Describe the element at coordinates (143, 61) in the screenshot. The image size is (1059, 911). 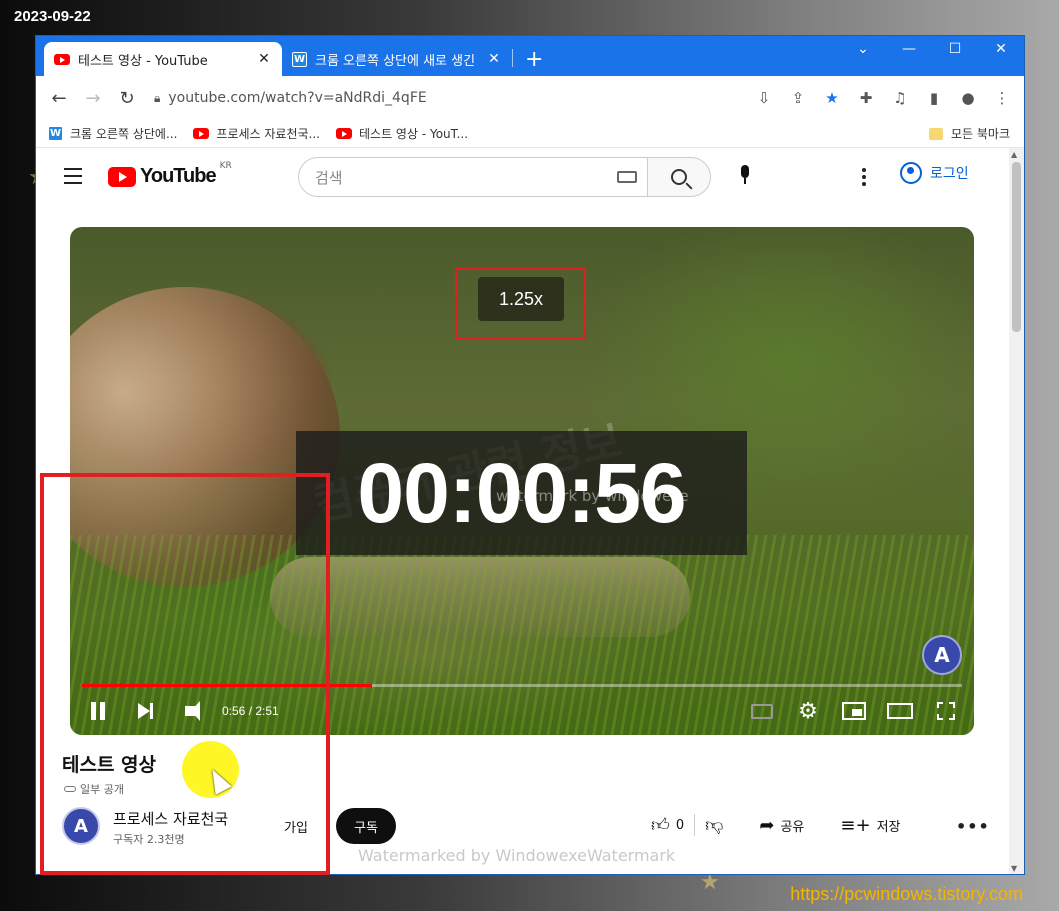
I see `tab-title: 테스트 영상 - YouTube` at that location.